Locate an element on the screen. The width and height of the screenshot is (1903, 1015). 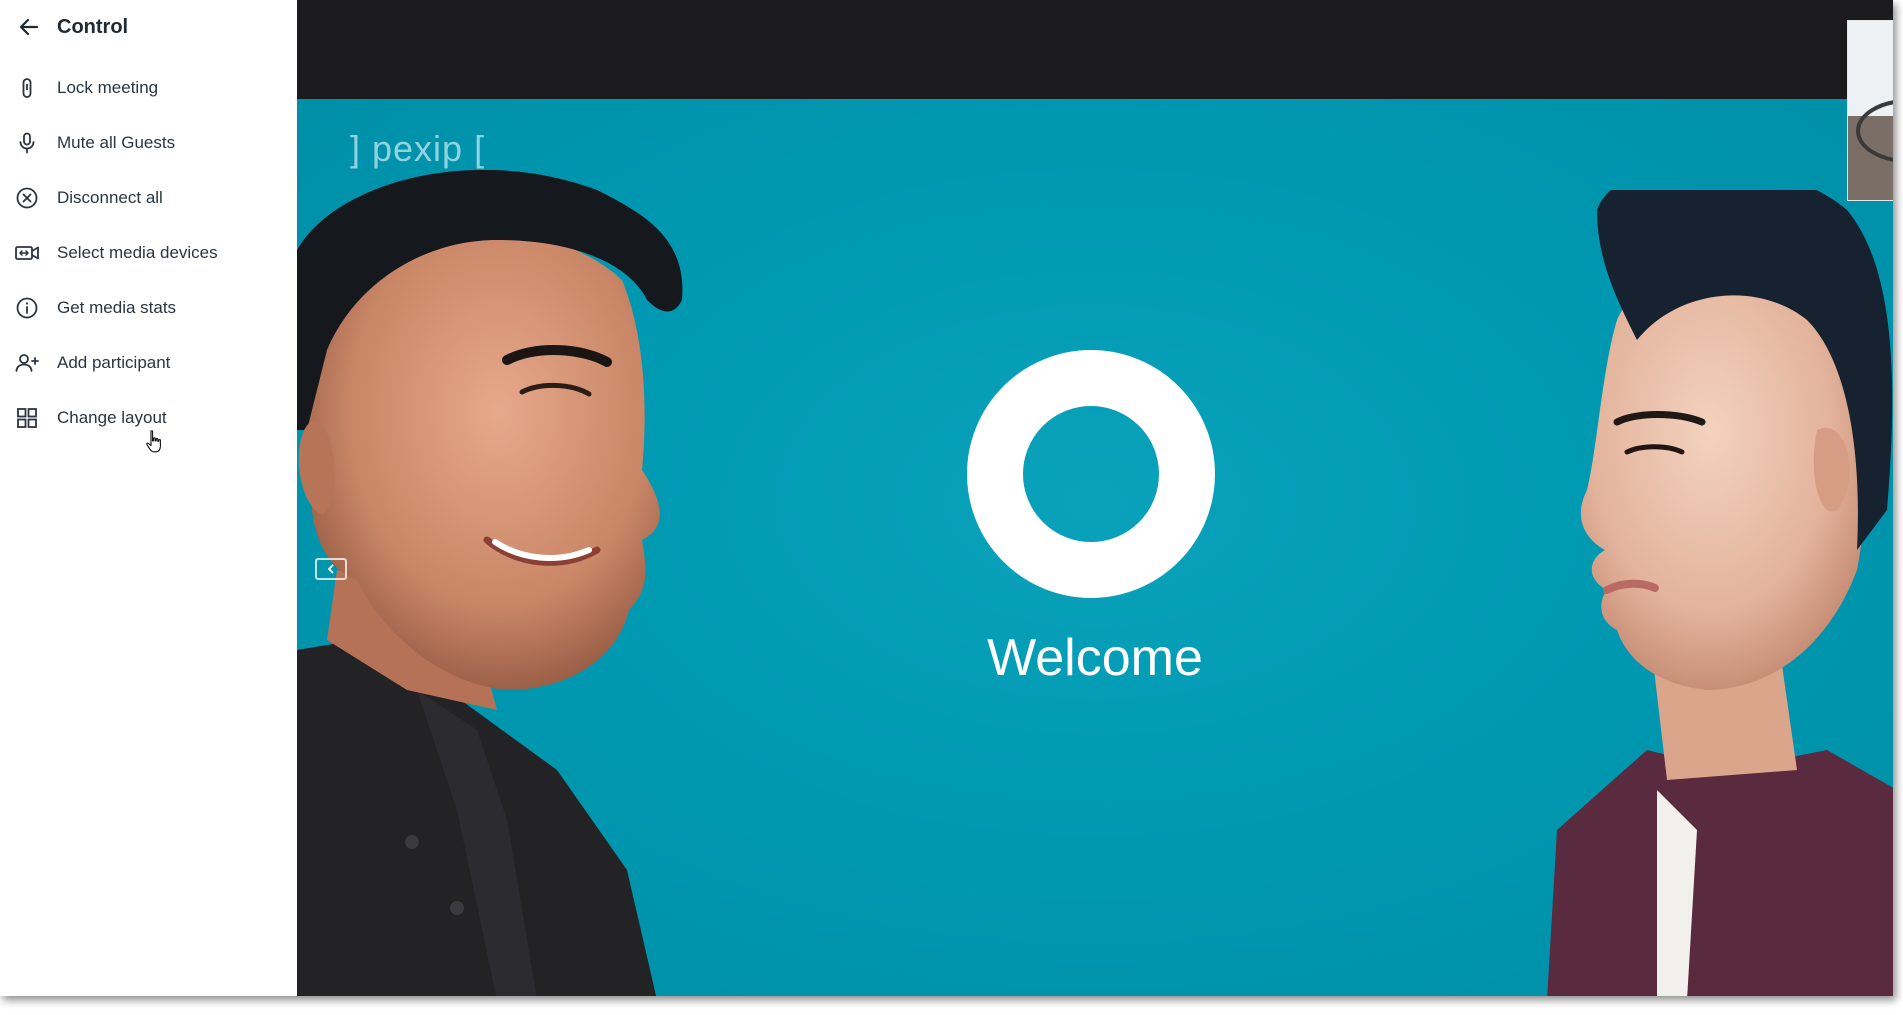
menu-item-get-media-stats: Get media stats is located at coordinates (148, 307).